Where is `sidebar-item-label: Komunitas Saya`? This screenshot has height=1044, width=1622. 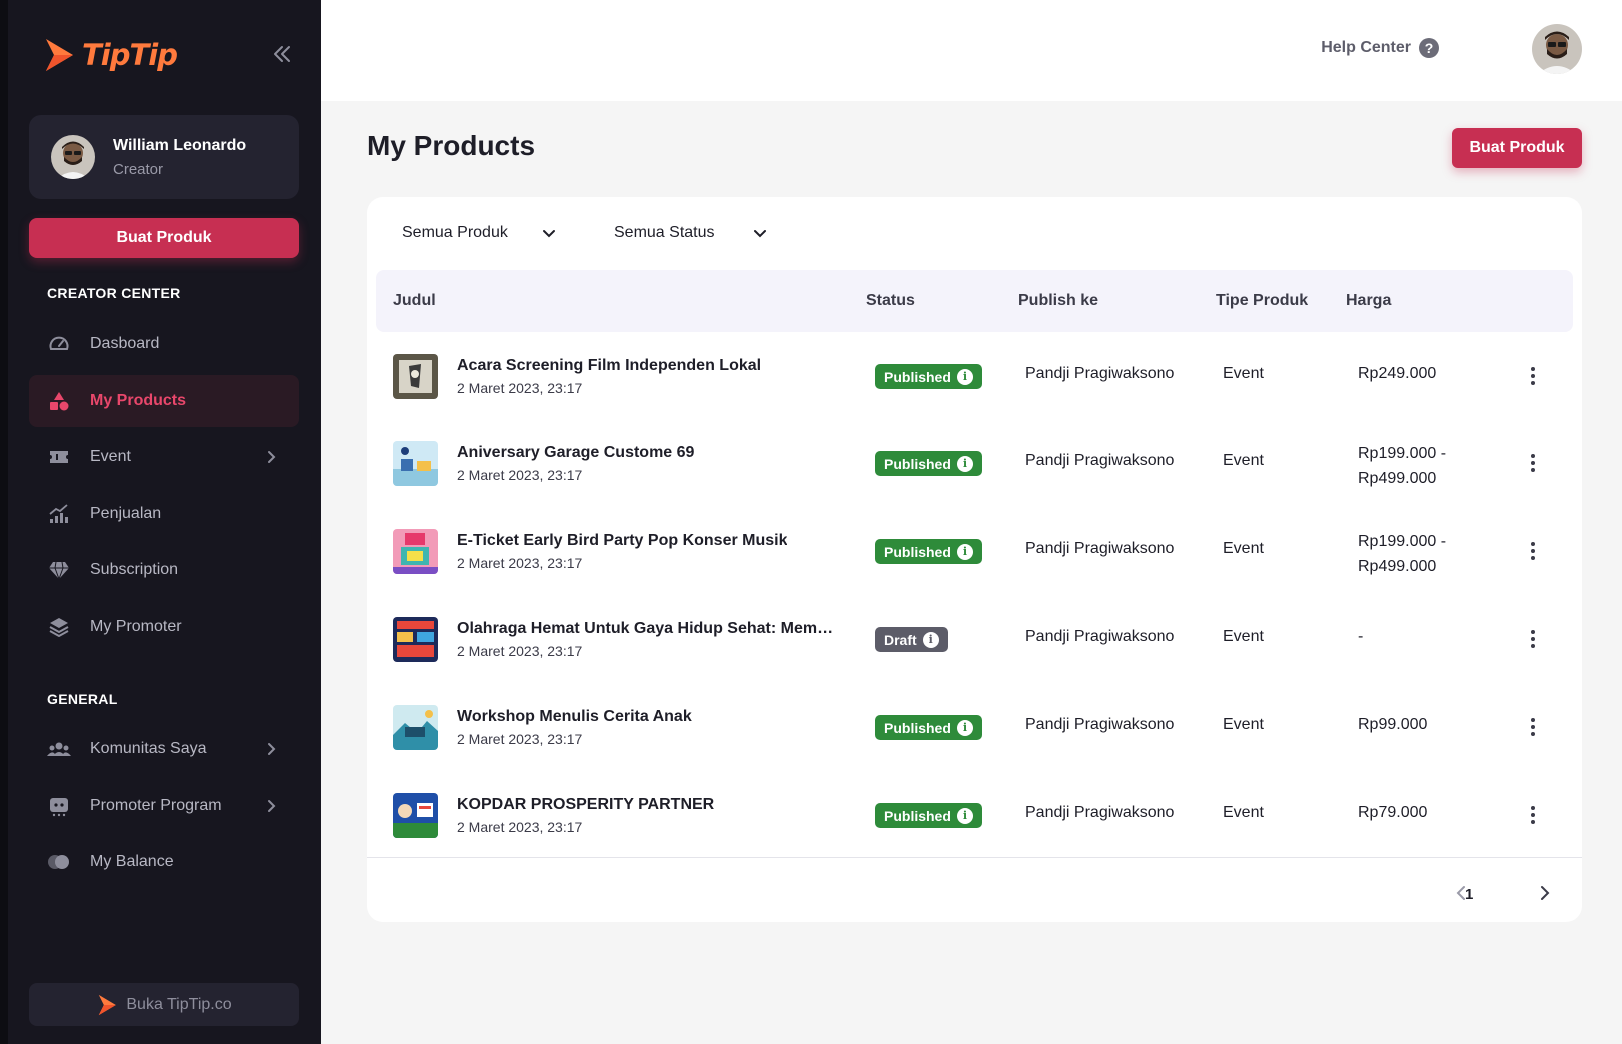 sidebar-item-label: Komunitas Saya is located at coordinates (148, 748).